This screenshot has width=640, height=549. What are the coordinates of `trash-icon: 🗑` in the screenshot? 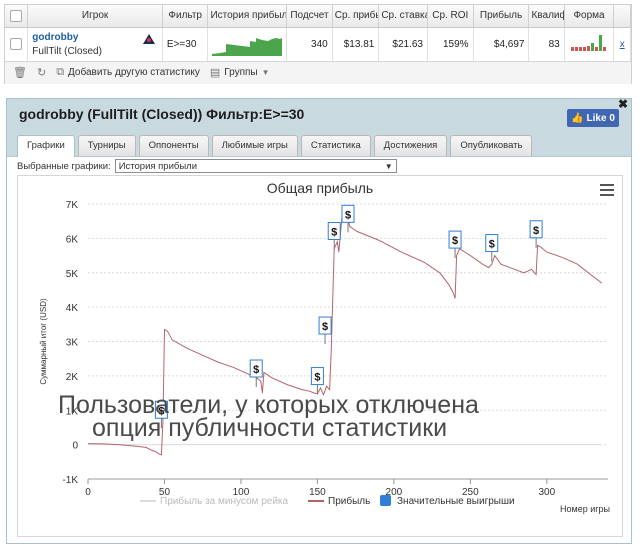 It's located at (20, 72).